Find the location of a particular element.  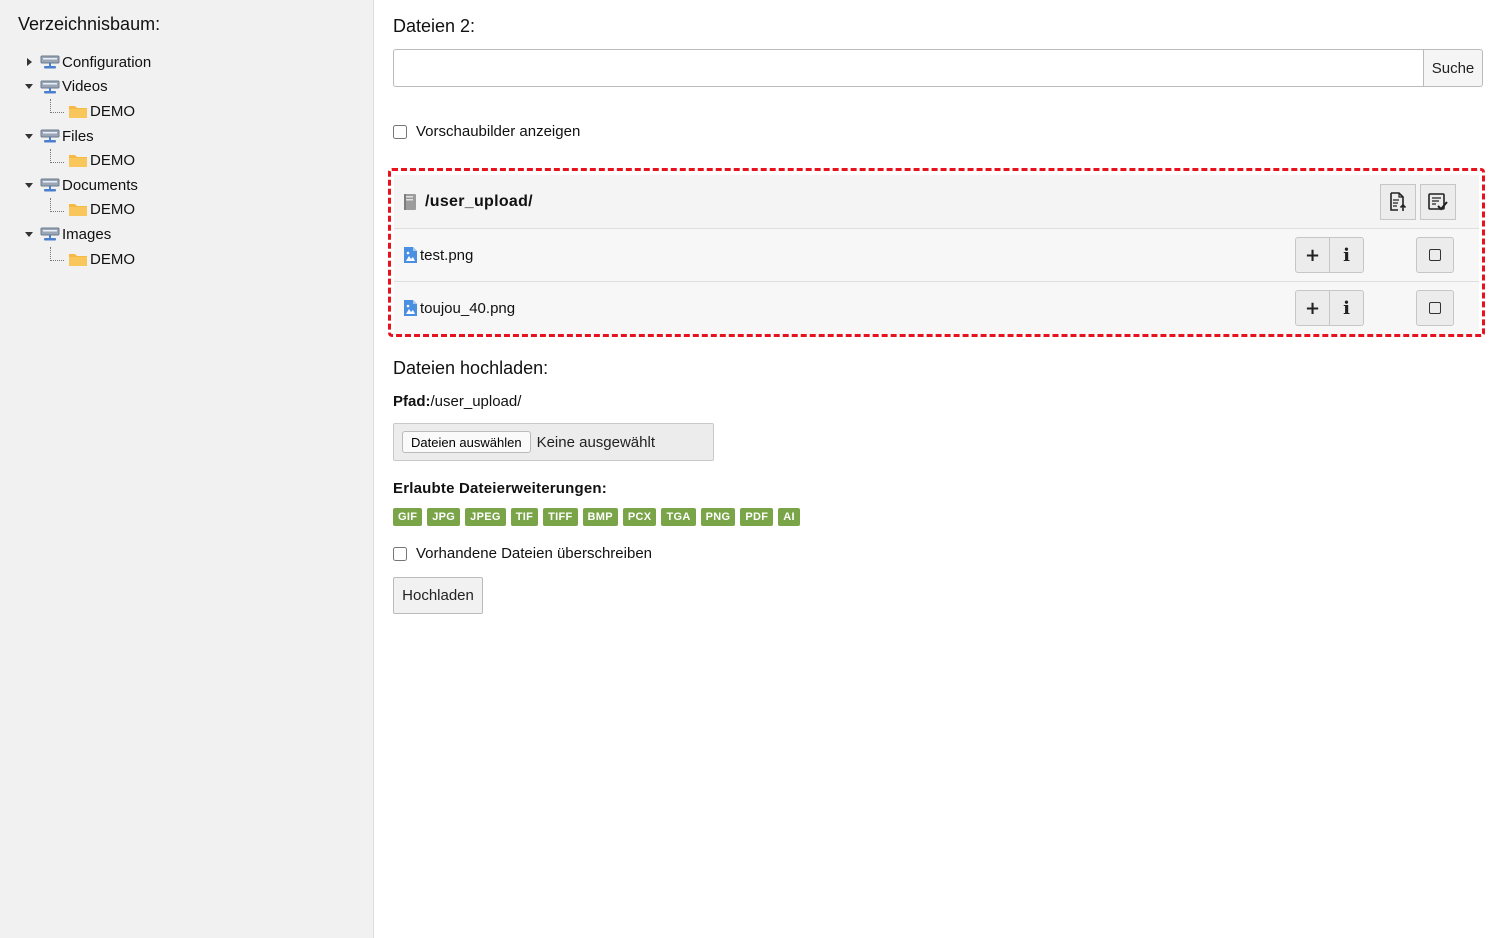

extension-badge: JPG is located at coordinates (444, 517).